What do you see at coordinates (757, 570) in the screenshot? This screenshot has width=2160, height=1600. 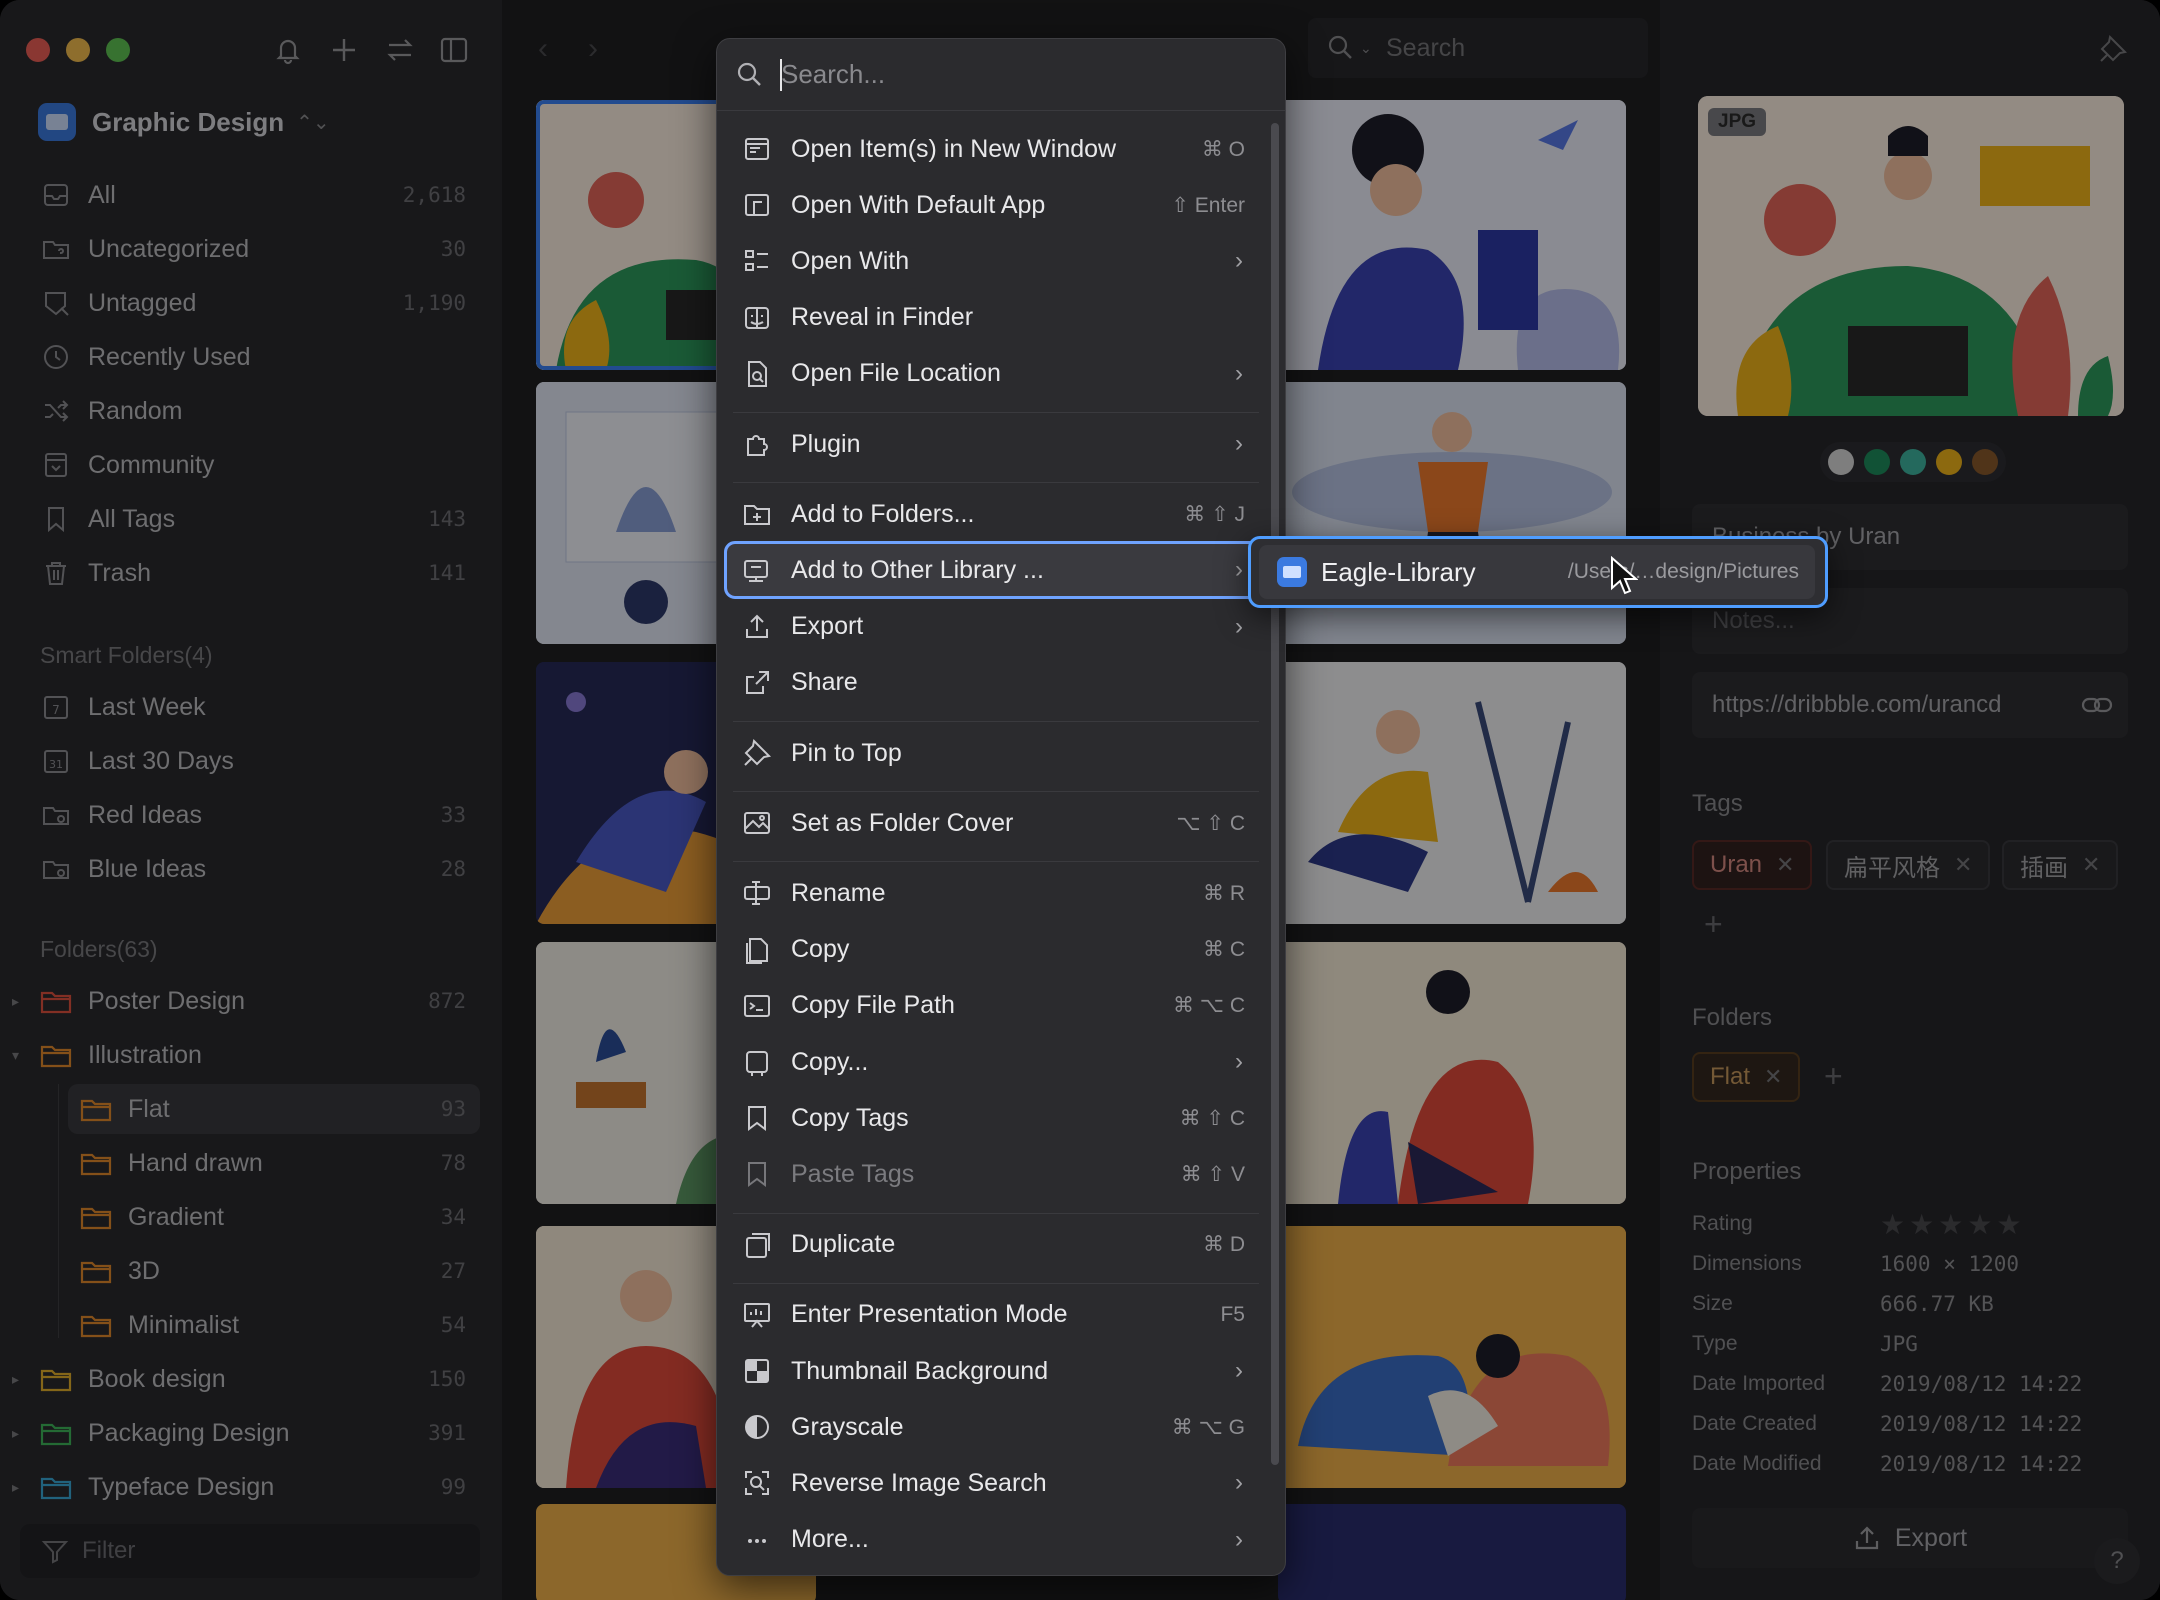 I see `library-add-icon` at bounding box center [757, 570].